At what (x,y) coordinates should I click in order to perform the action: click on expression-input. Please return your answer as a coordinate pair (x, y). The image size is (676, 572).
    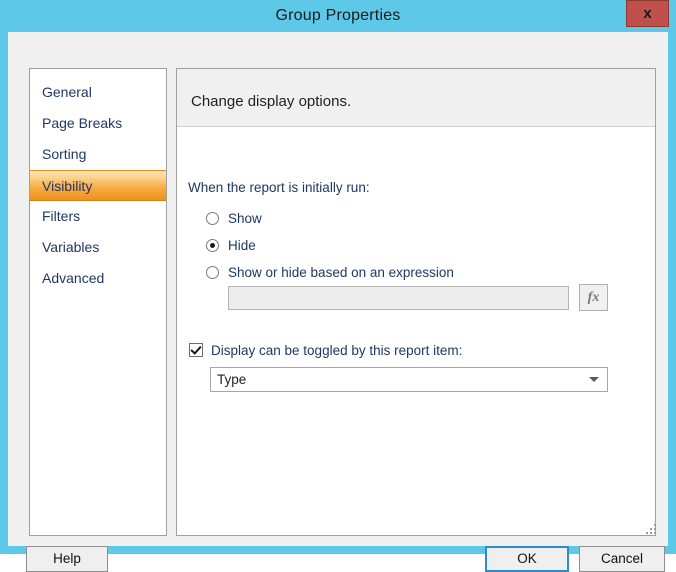
    Looking at the image, I should click on (398, 298).